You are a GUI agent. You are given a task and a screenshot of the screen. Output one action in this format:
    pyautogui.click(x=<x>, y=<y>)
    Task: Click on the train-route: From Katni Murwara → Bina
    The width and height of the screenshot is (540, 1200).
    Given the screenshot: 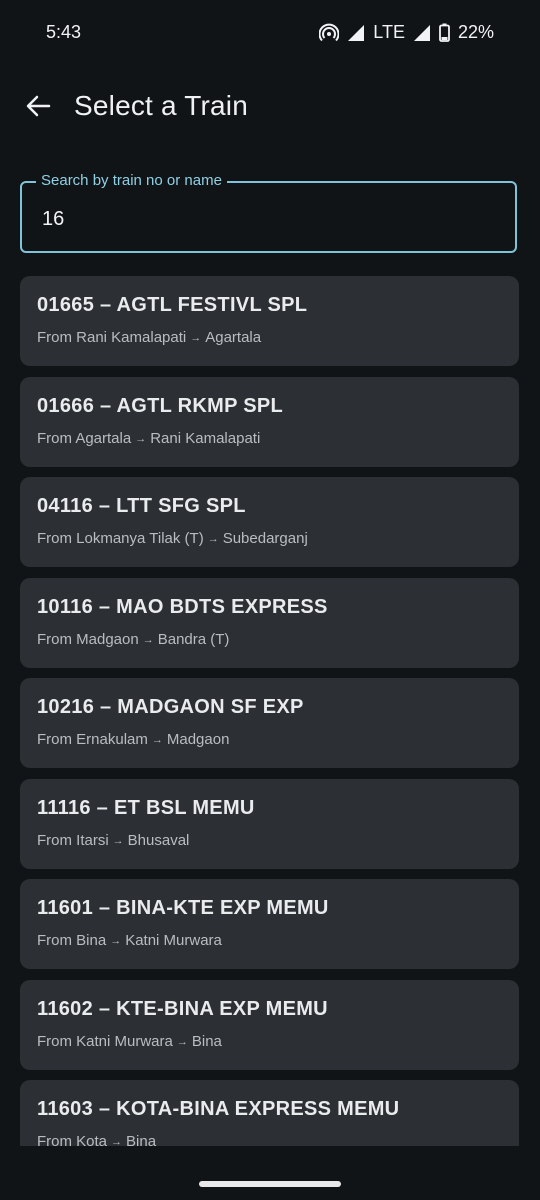 What is the action you would take?
    pyautogui.click(x=269, y=1041)
    